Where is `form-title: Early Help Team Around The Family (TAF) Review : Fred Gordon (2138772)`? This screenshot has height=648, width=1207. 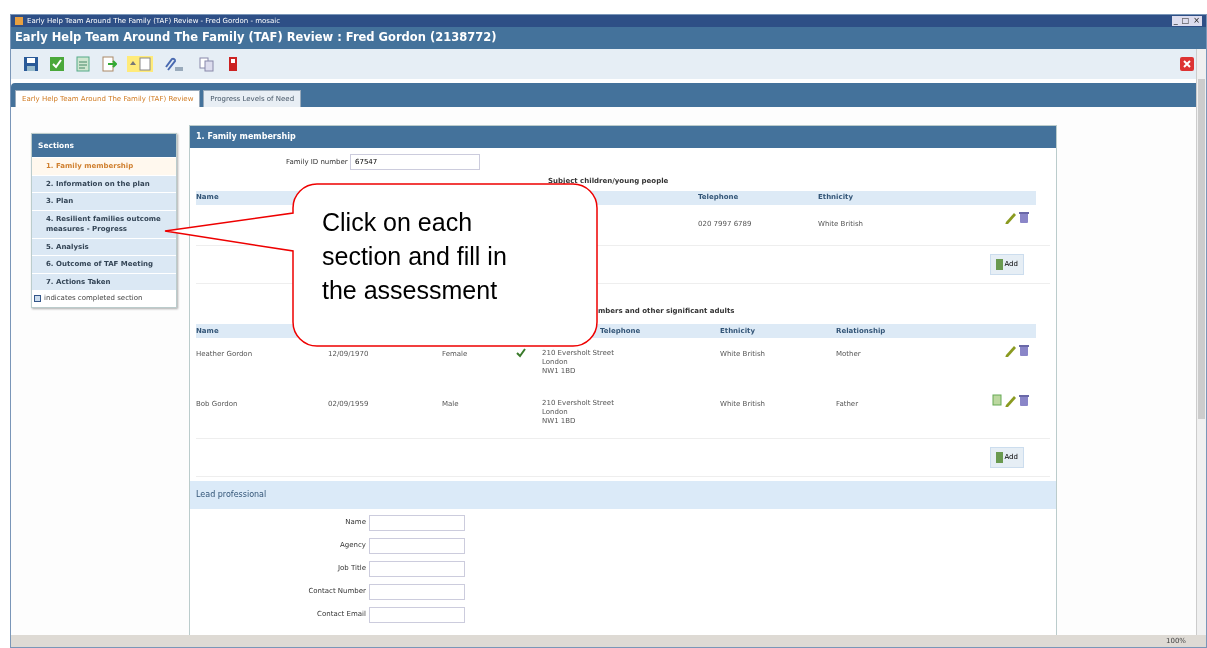
form-title: Early Help Team Around The Family (TAF) Review : Fred Gordon (2138772) is located at coordinates (608, 38).